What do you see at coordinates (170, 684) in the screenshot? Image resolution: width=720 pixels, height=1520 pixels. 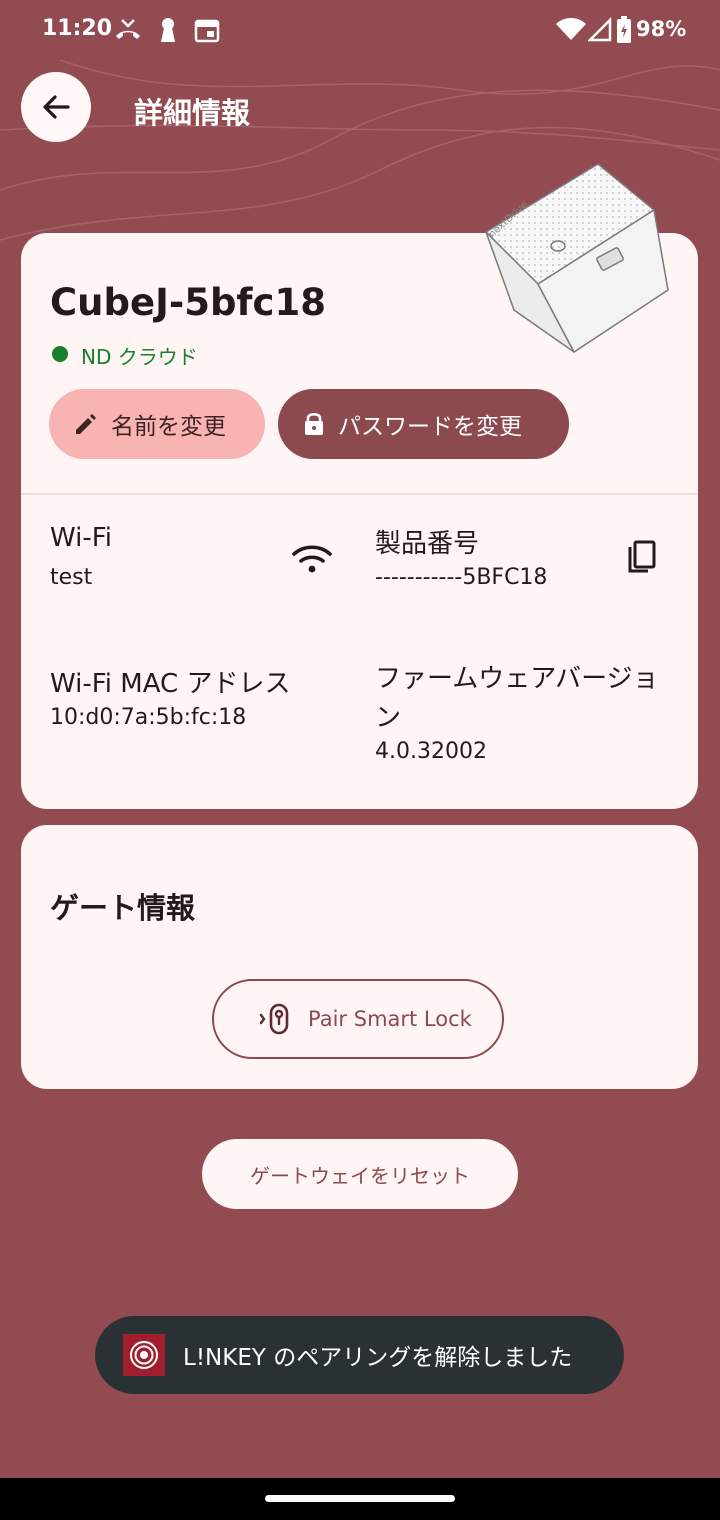 I see `mac-label: Wi-Fi MAC アドレス` at bounding box center [170, 684].